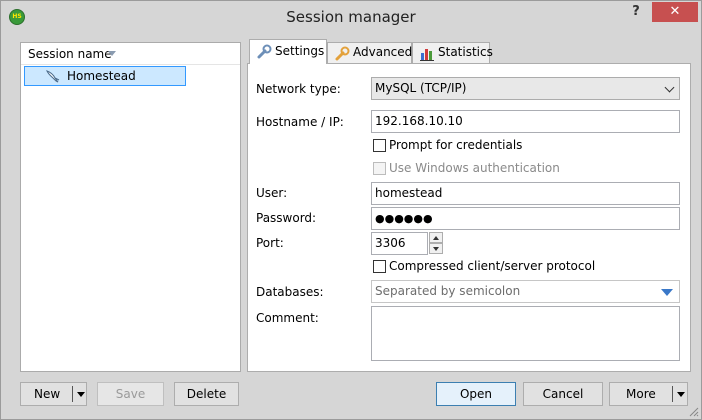  I want to click on new-button: New, so click(53, 394).